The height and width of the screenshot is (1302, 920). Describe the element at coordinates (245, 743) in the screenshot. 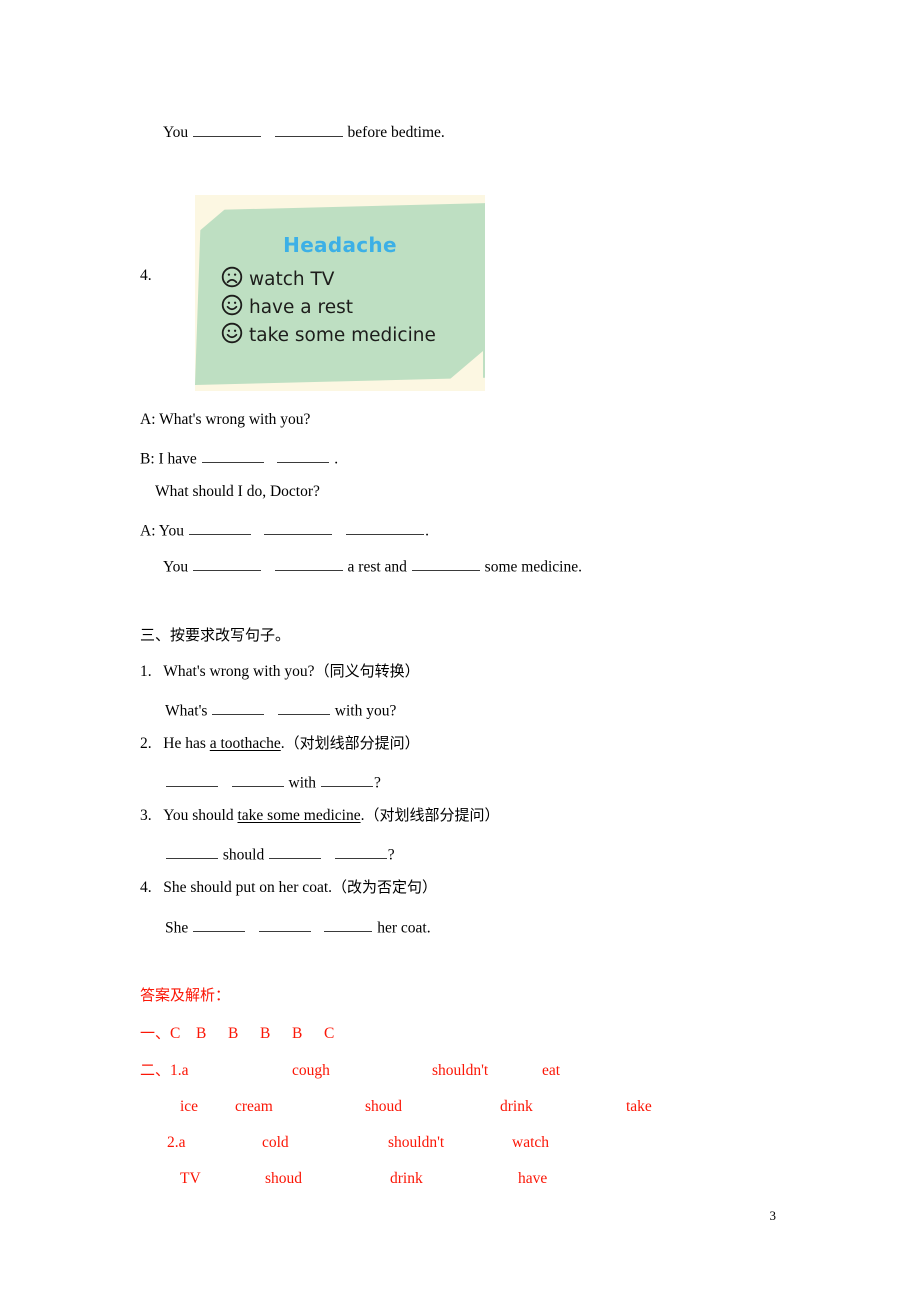

I see `item-underlined: a toothache` at that location.